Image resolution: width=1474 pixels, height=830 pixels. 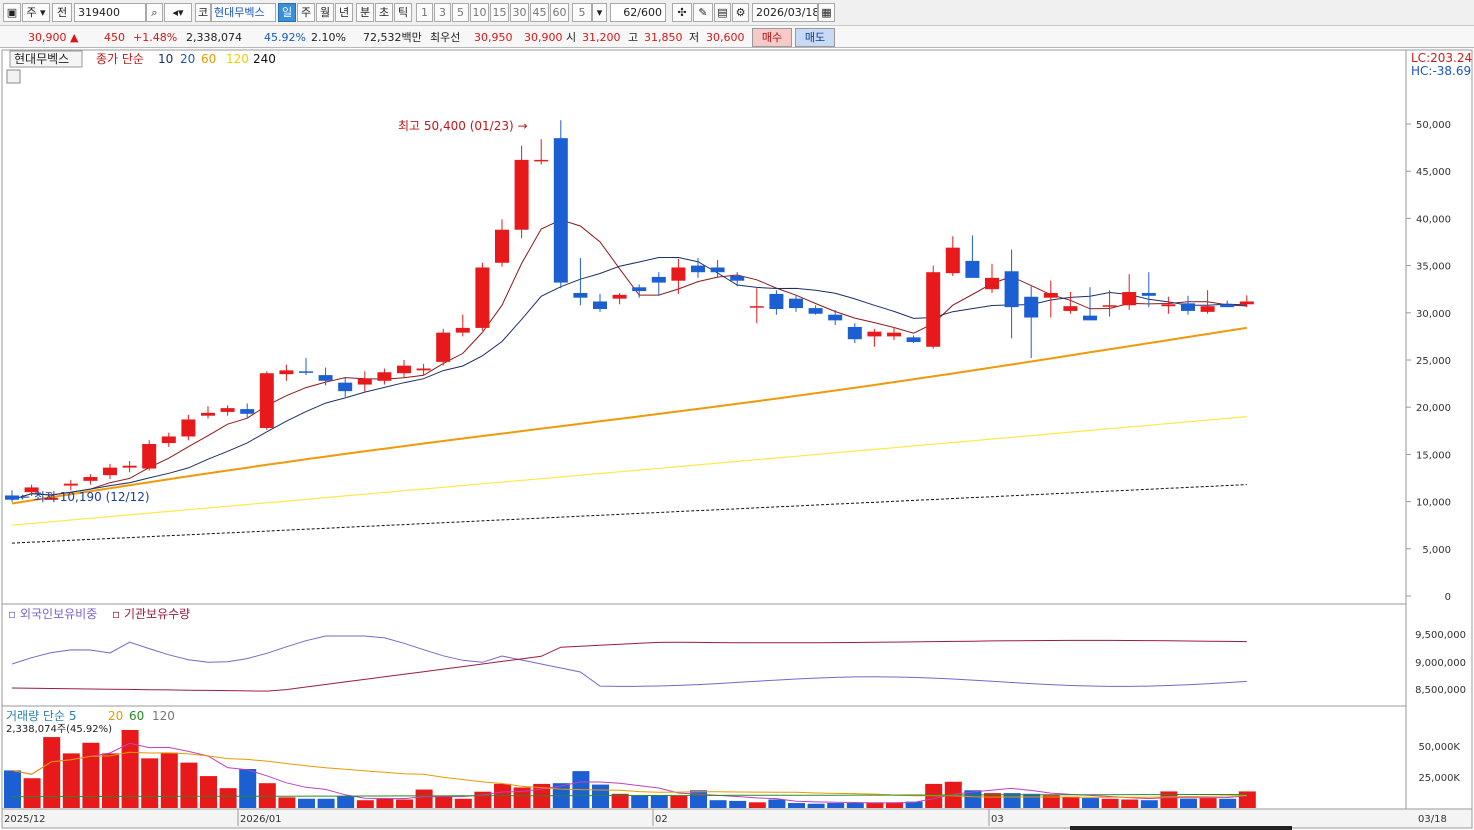 What do you see at coordinates (826, 12) in the screenshot?
I see `calendar-icon: ▦` at bounding box center [826, 12].